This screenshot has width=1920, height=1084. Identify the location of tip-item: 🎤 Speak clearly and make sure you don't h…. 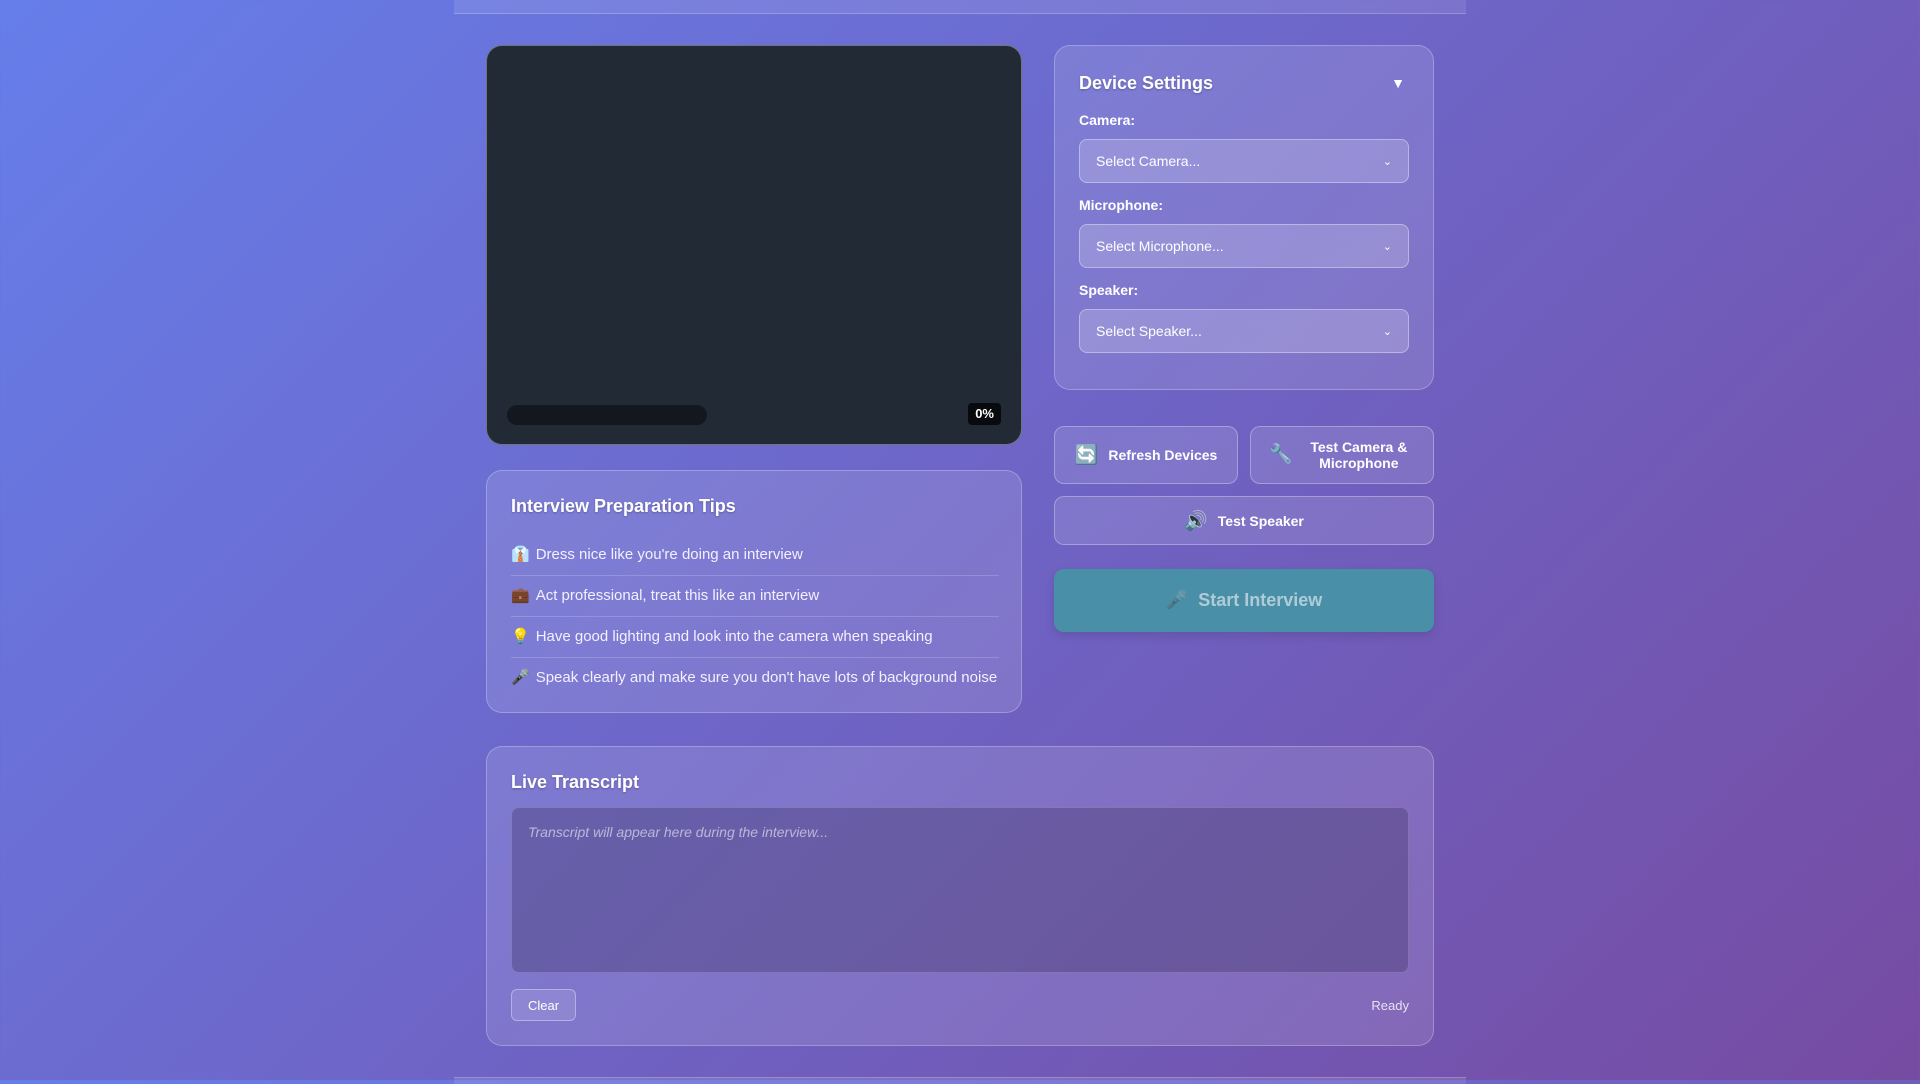
(755, 678).